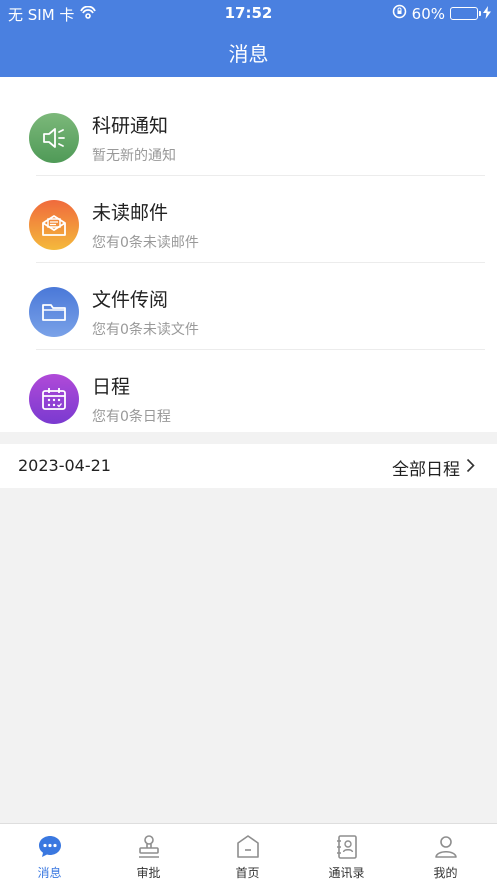  Describe the element at coordinates (248, 466) in the screenshot. I see `schedule-bar: 2023-04-21 全部日程` at that location.